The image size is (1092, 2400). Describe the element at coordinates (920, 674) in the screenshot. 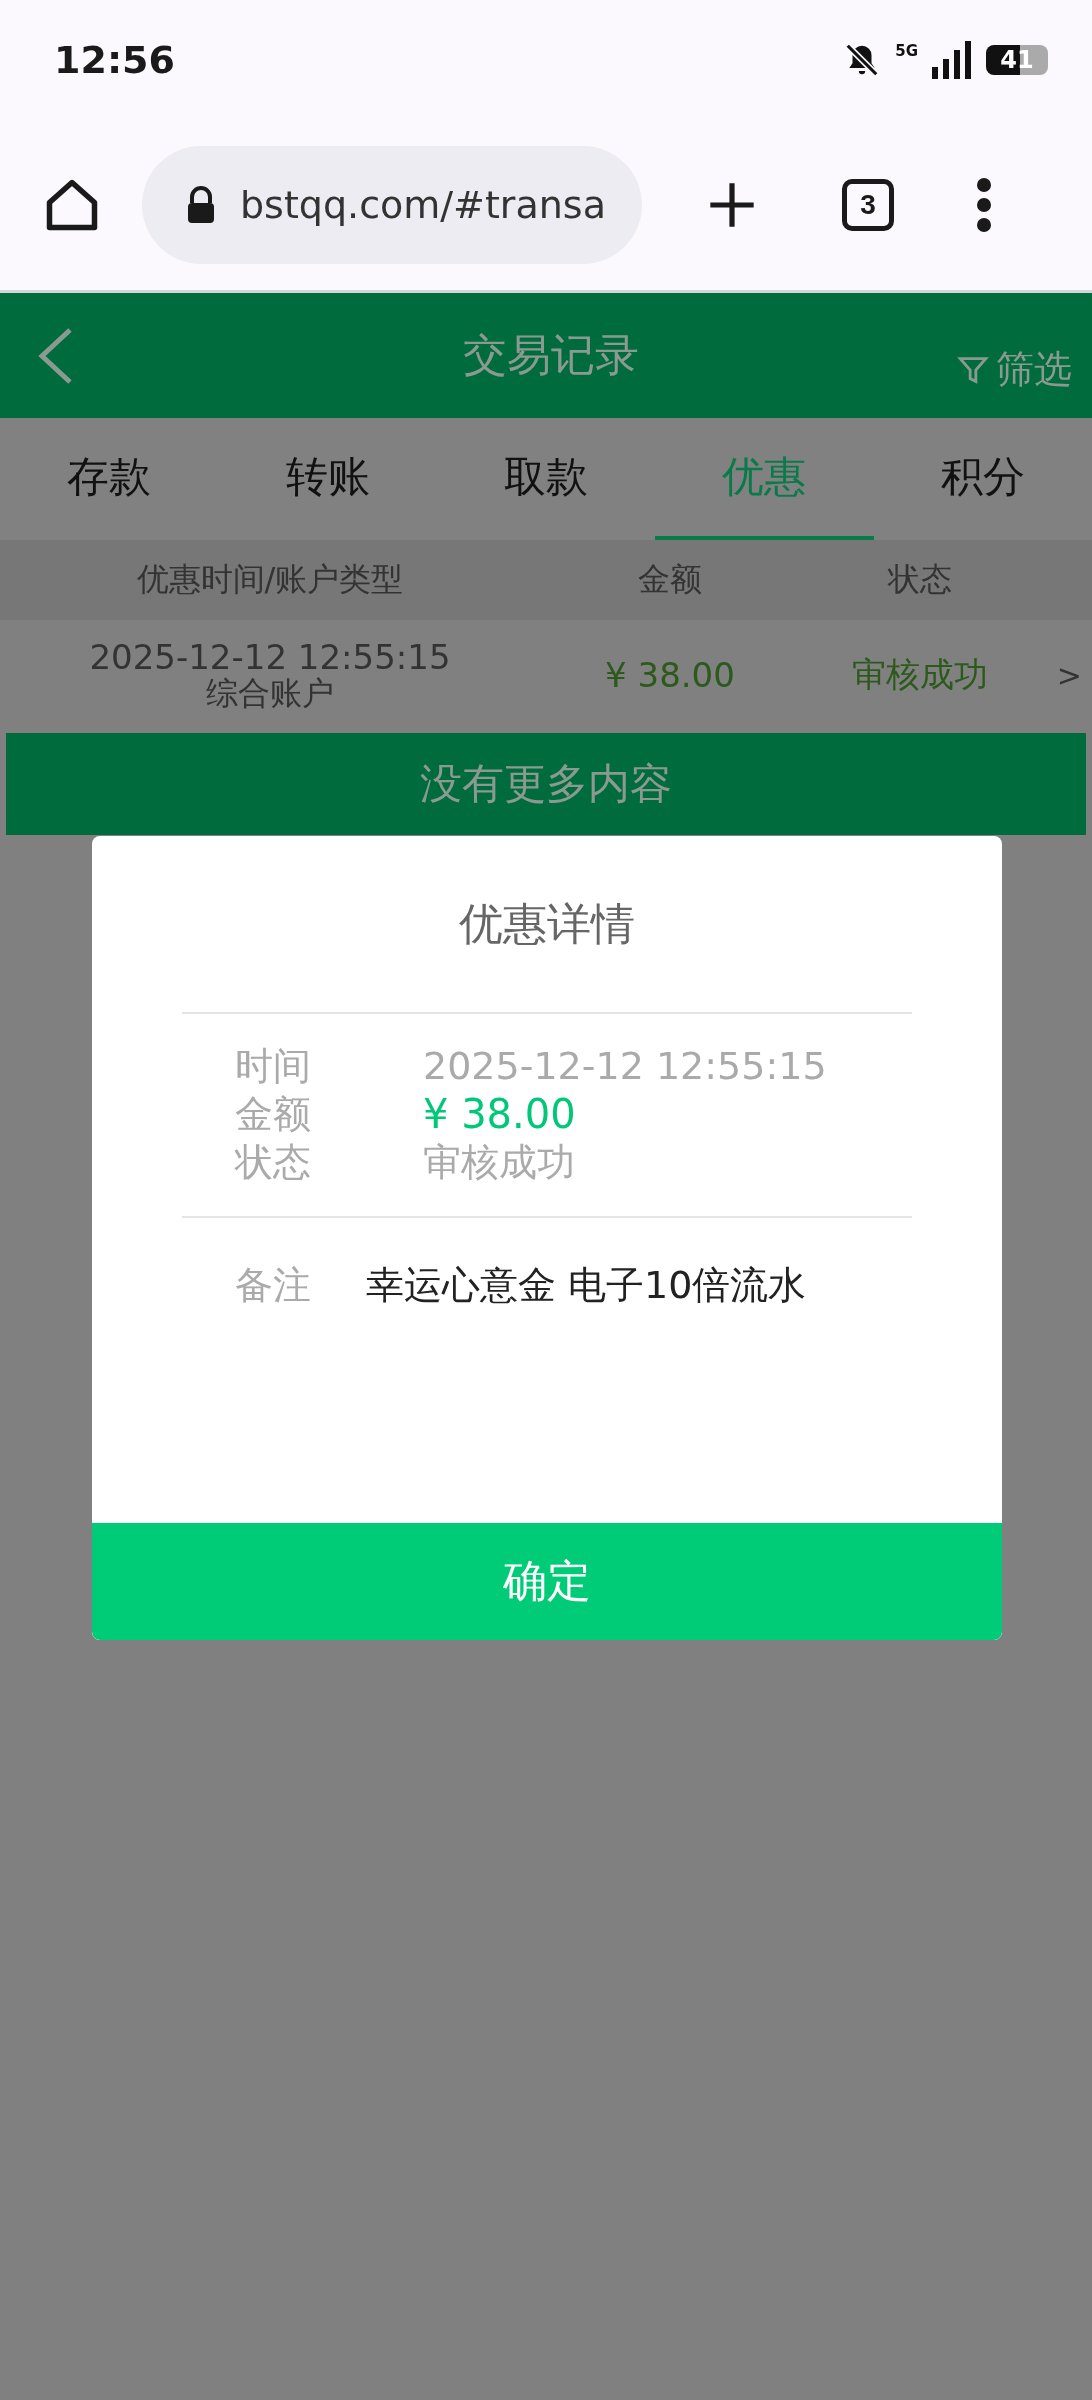

I see `record-status: 审核成功` at that location.